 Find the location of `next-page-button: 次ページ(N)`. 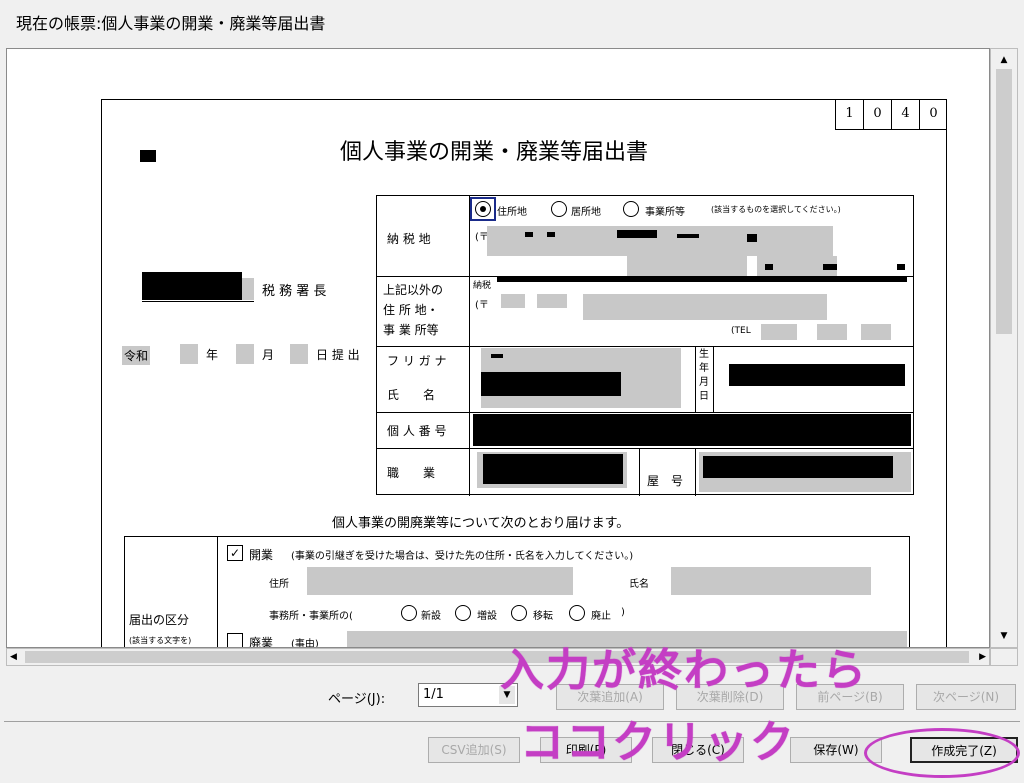

next-page-button: 次ページ(N) is located at coordinates (966, 697).